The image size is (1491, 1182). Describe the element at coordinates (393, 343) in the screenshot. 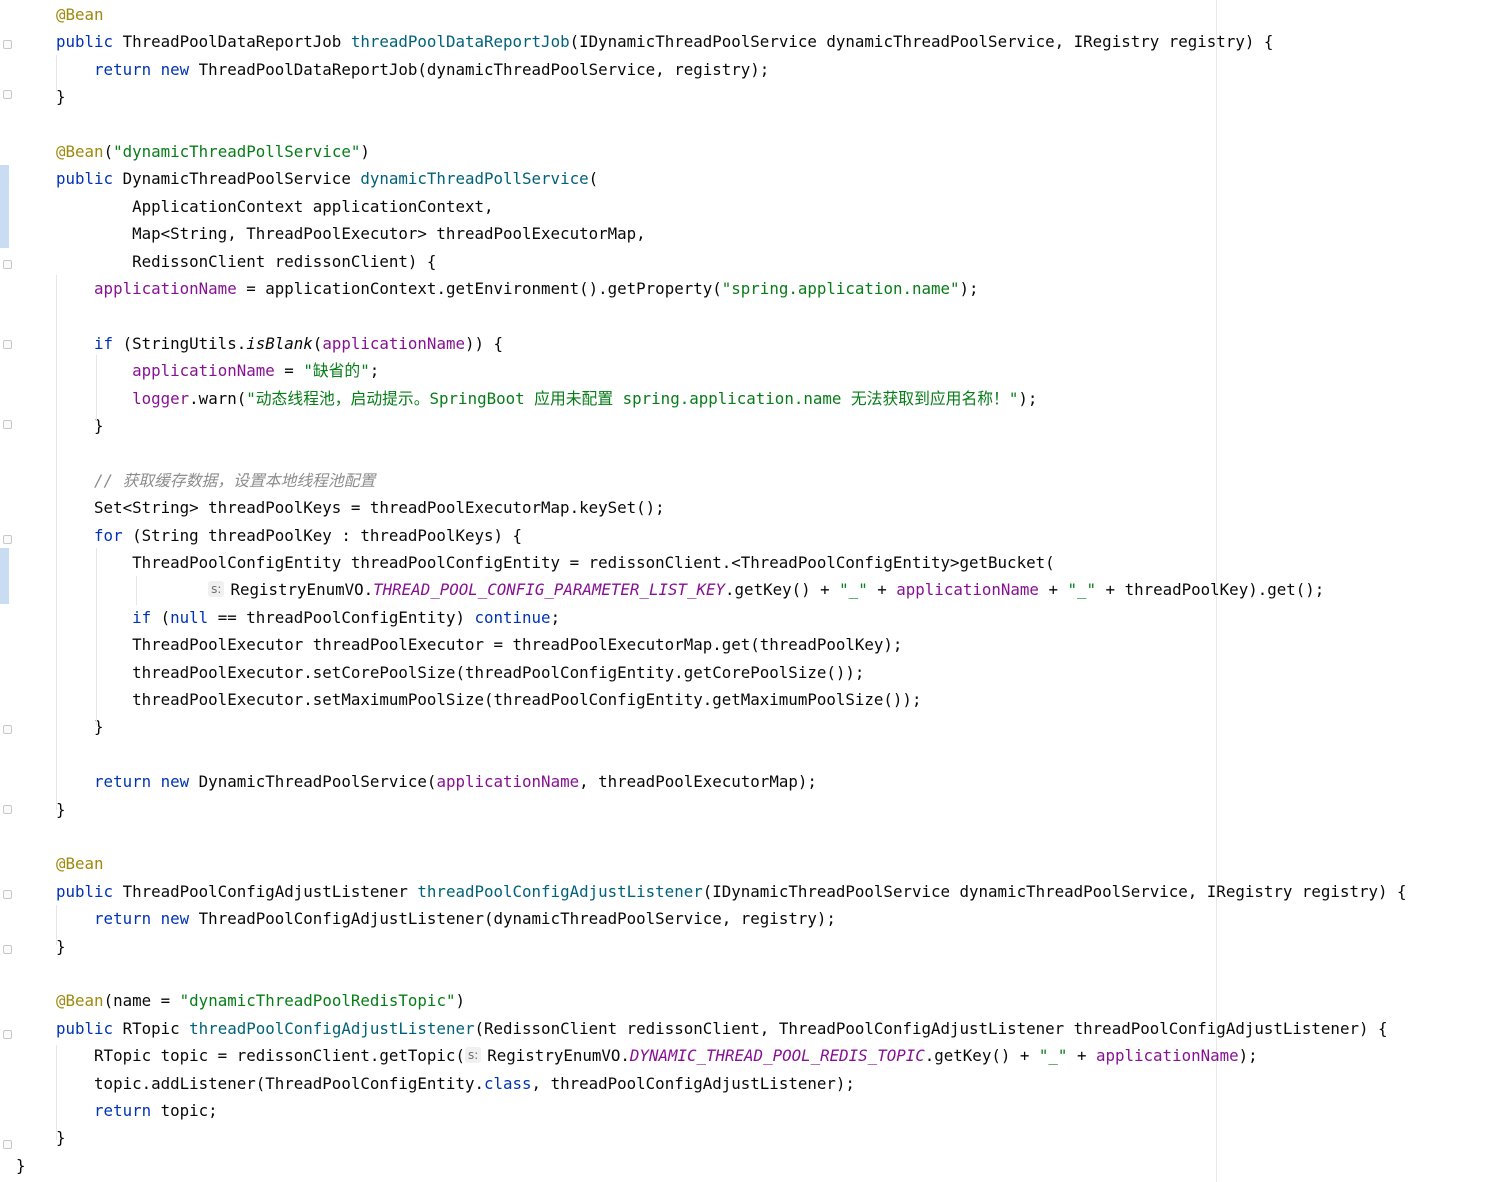

I see `code-token: applicationName` at that location.